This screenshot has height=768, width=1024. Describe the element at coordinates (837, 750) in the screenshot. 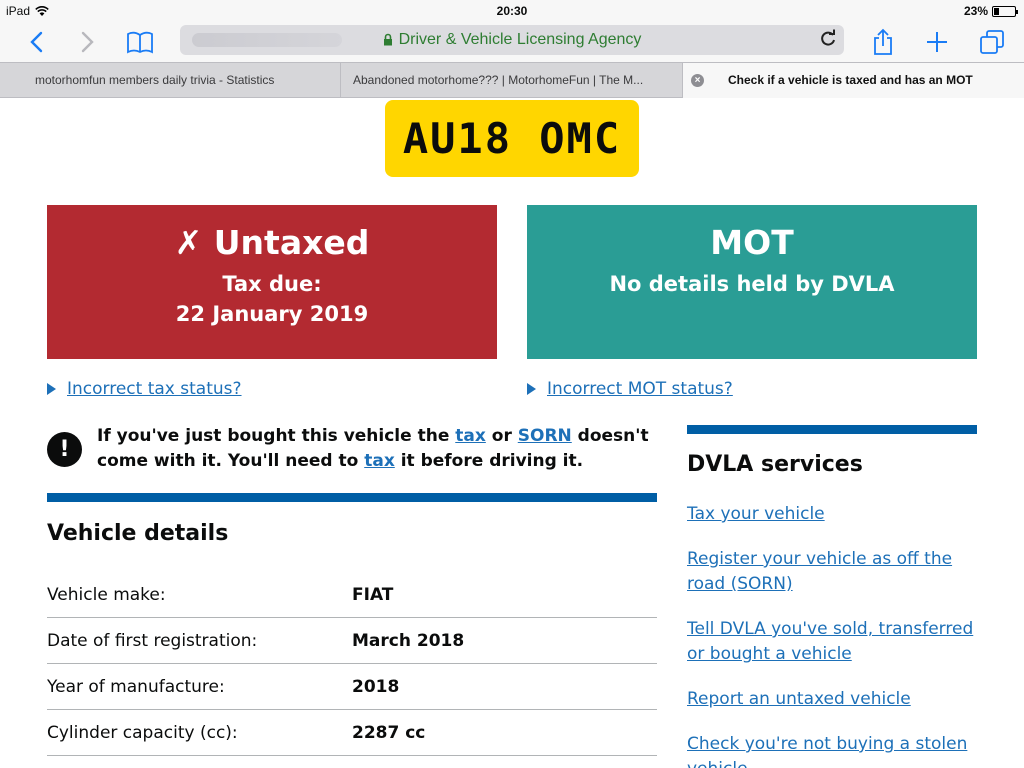

I see `service-link-stolen-check: Check you're not buying a stolen vehicle` at that location.